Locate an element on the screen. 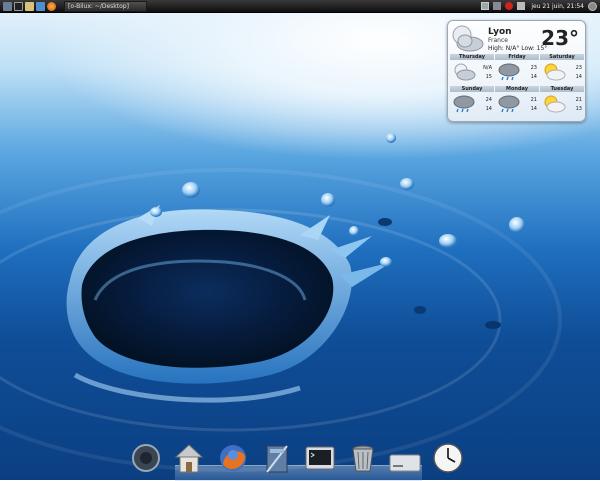 The width and height of the screenshot is (600, 481). weather-city: Lyon is located at coordinates (500, 32).